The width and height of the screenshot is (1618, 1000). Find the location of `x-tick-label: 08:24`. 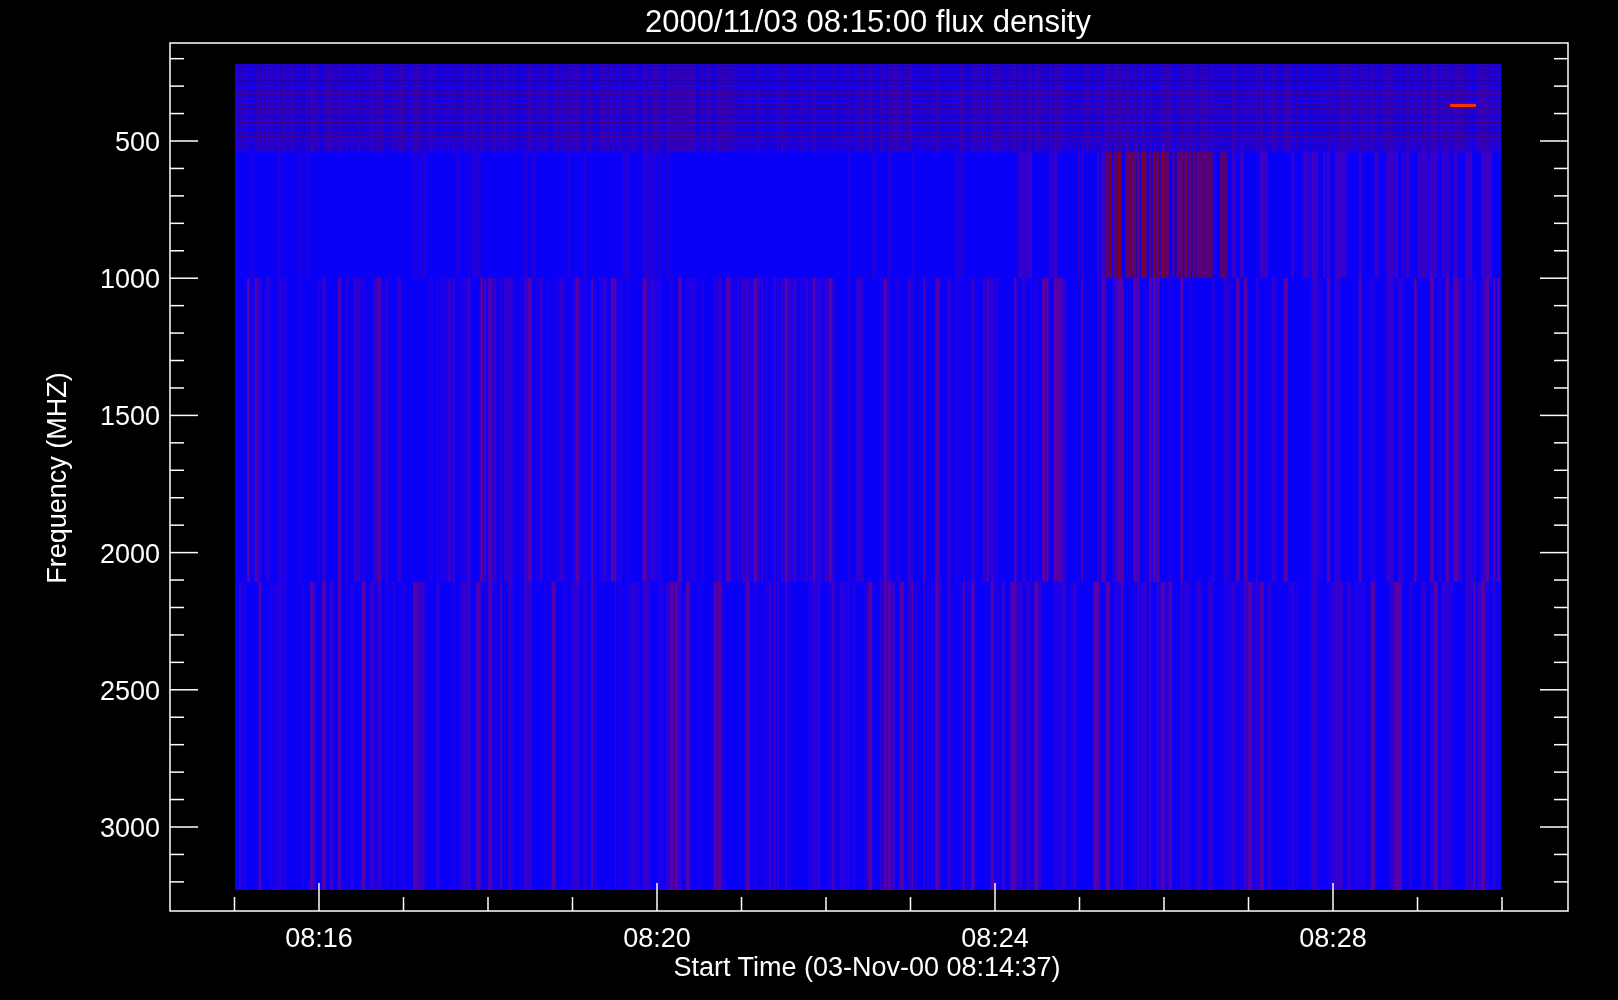

x-tick-label: 08:24 is located at coordinates (995, 938).